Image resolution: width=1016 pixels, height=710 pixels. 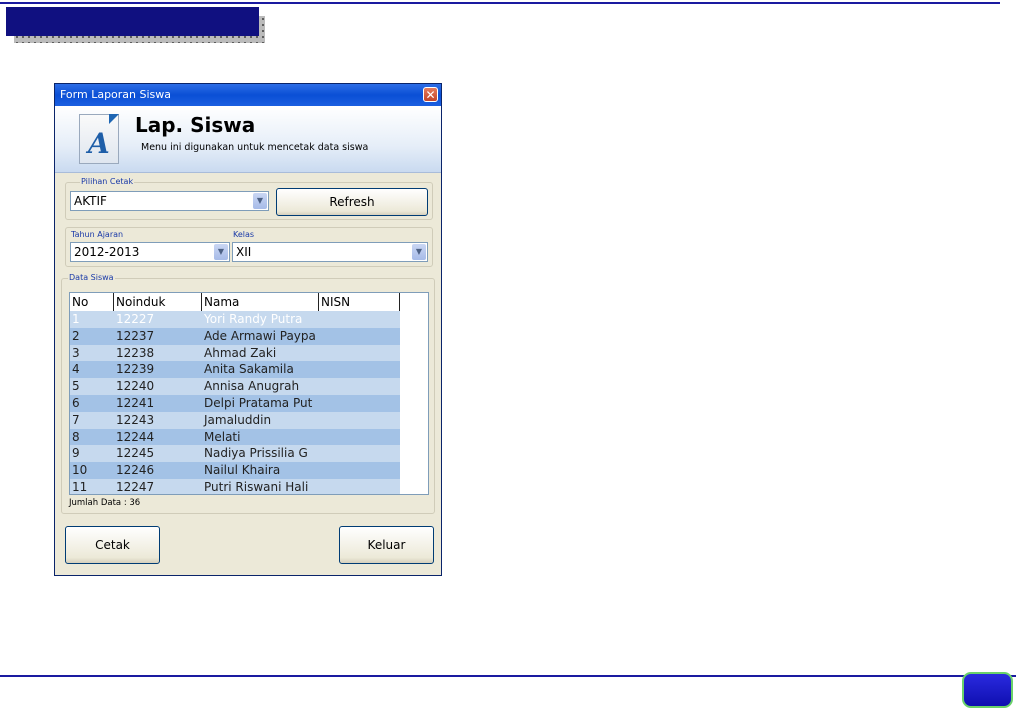 I want to click on data-siswa-label: Data Siswa, so click(x=91, y=277).